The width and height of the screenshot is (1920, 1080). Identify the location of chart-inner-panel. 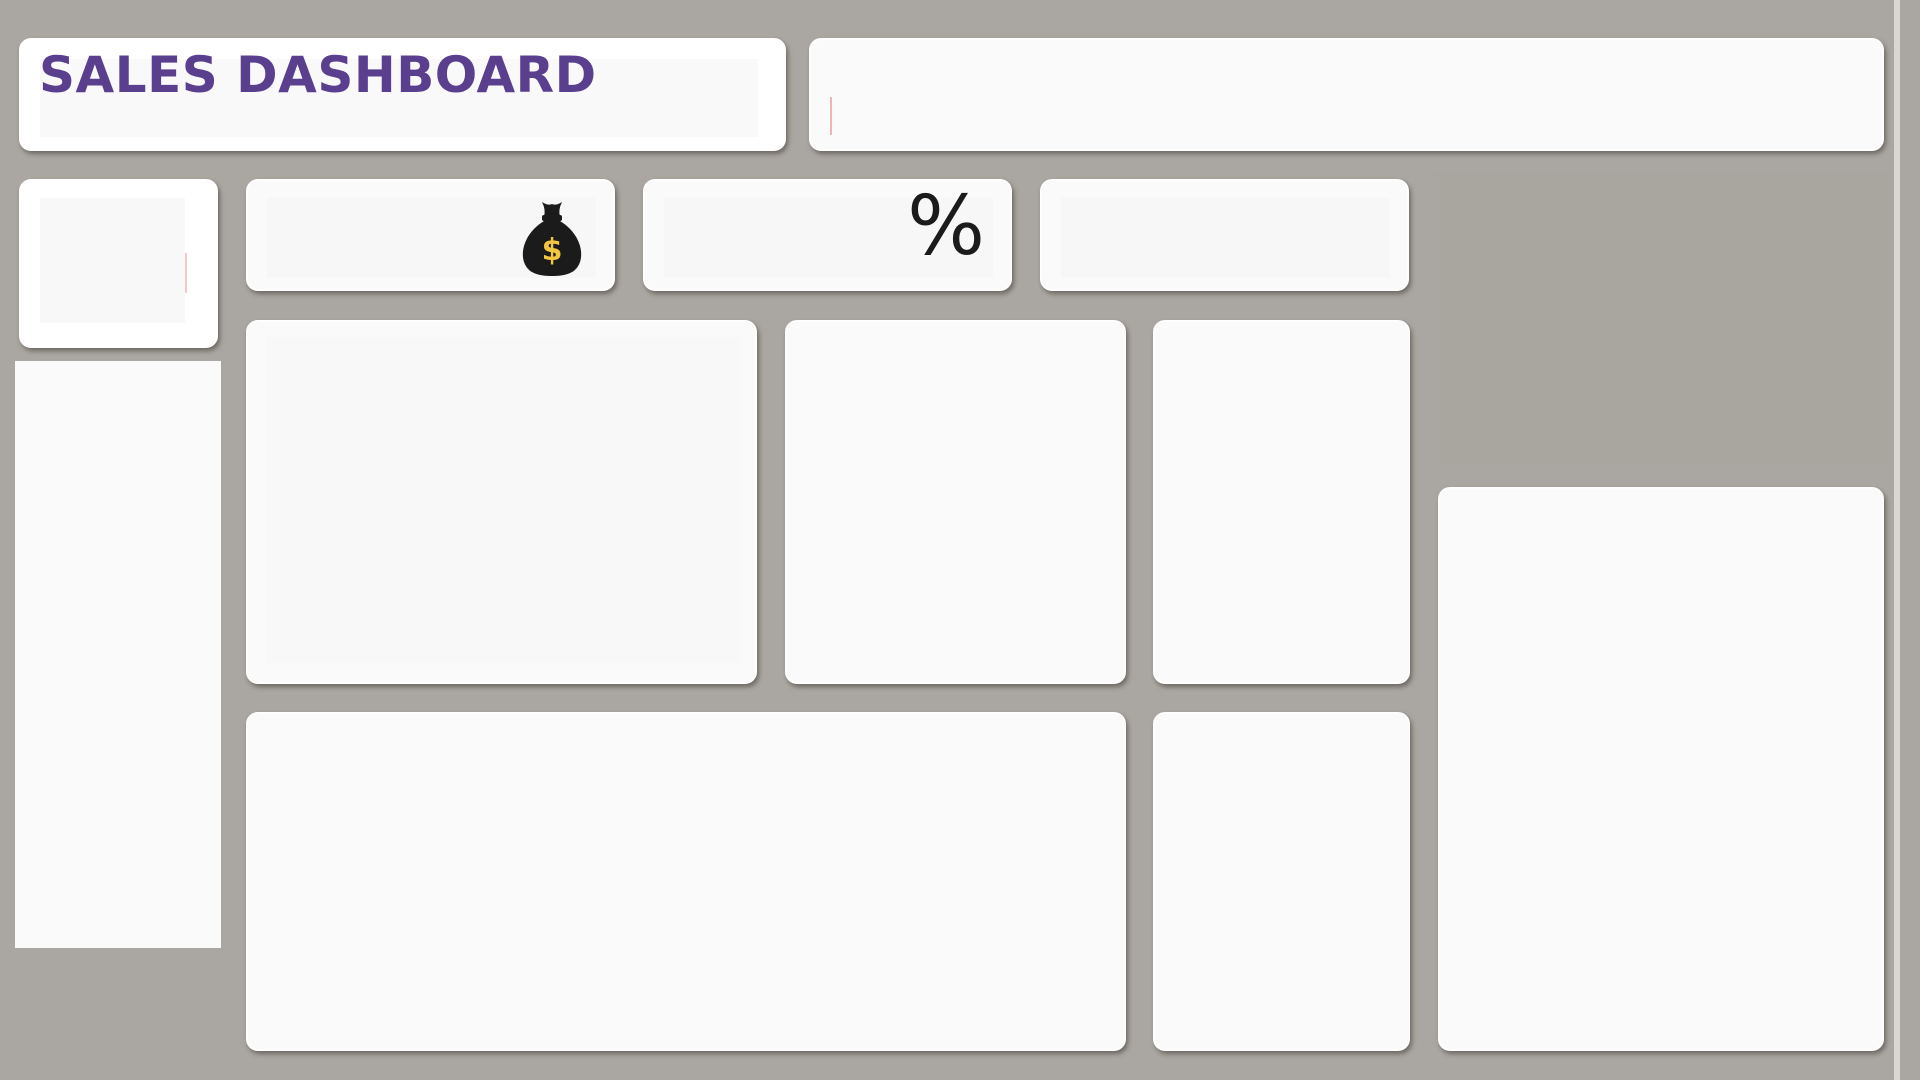
(503, 500).